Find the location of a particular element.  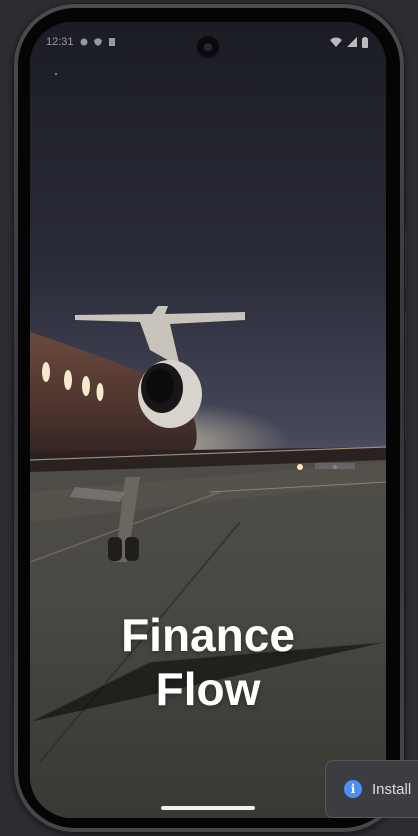

wifi-icon is located at coordinates (336, 42).